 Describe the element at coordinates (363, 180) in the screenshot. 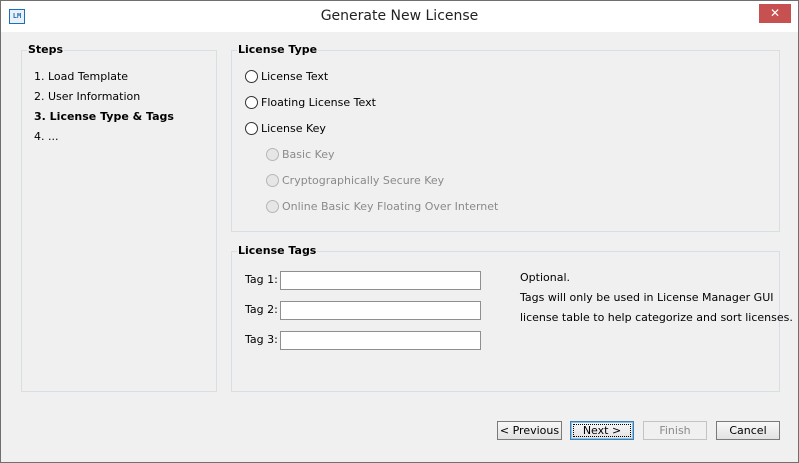

I see `crypto-secure-key-label: Cryptographically Secure Key` at that location.